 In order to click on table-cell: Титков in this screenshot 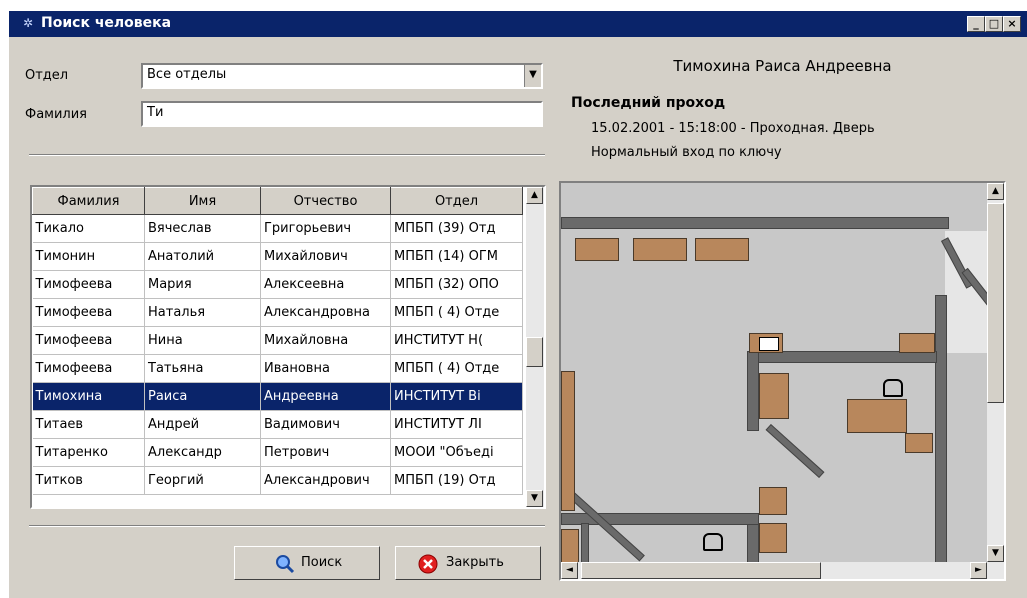, I will do `click(88, 480)`.